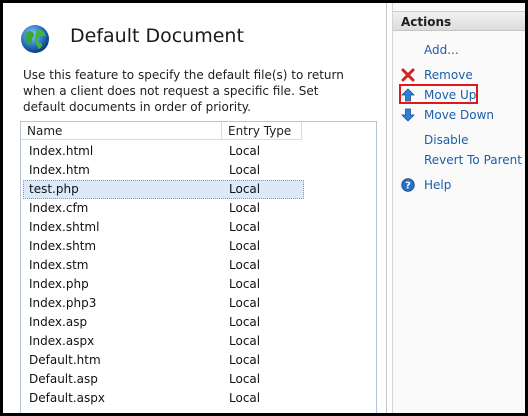  What do you see at coordinates (446, 140) in the screenshot?
I see `disable-label: Disable` at bounding box center [446, 140].